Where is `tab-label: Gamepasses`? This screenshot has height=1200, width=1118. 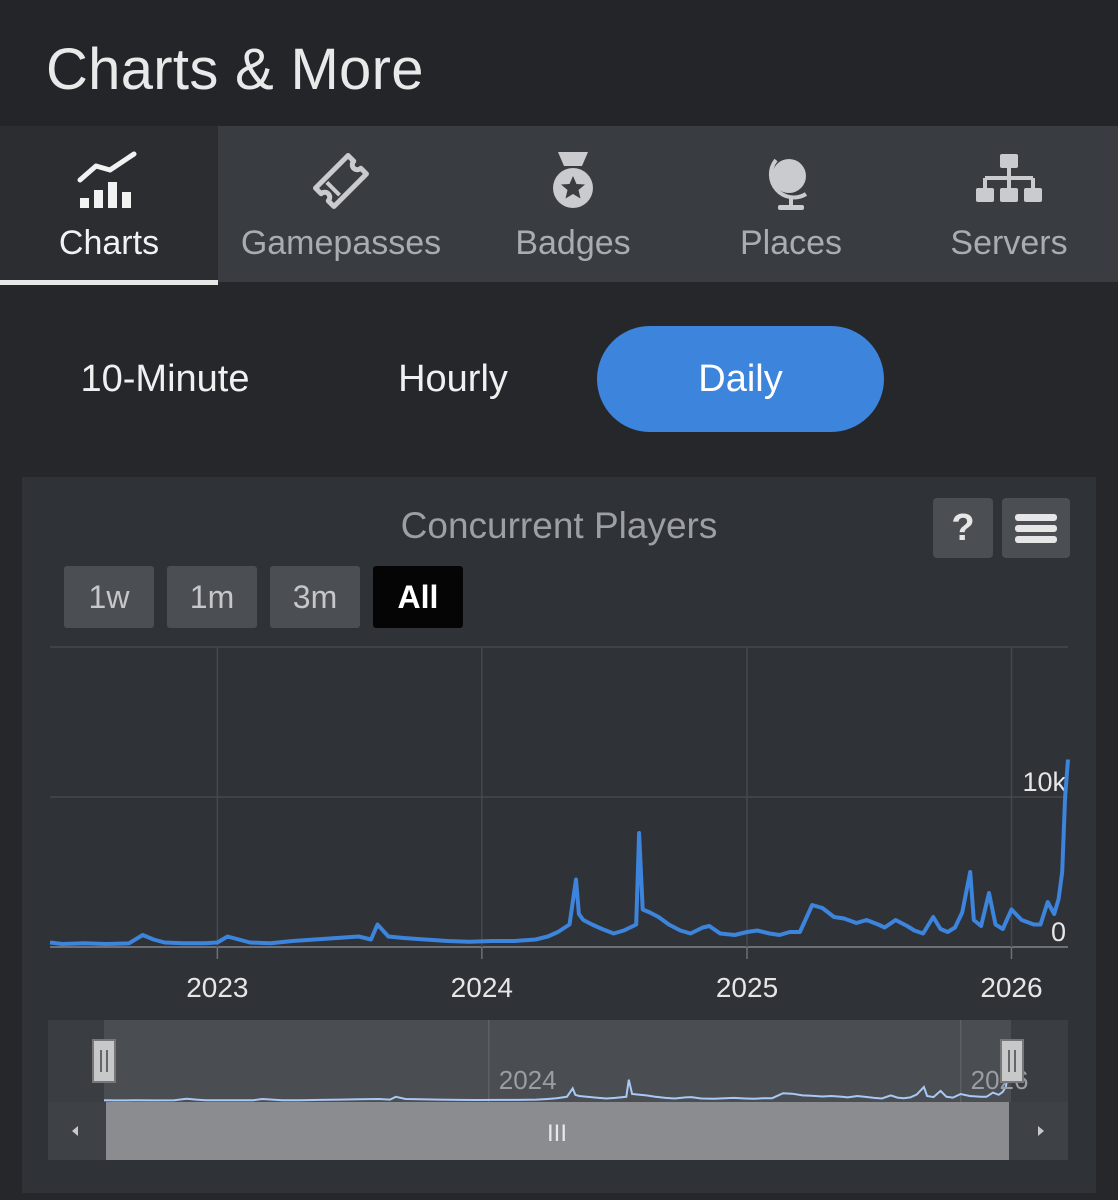 tab-label: Gamepasses is located at coordinates (341, 243).